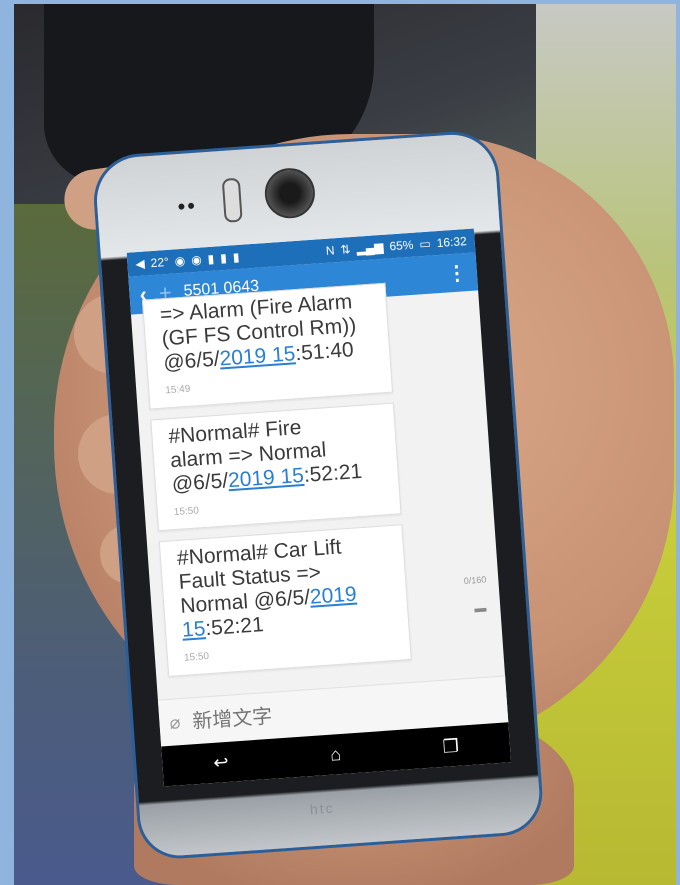 This screenshot has width=680, height=885. I want to click on brand-logo: htc, so click(322, 808).